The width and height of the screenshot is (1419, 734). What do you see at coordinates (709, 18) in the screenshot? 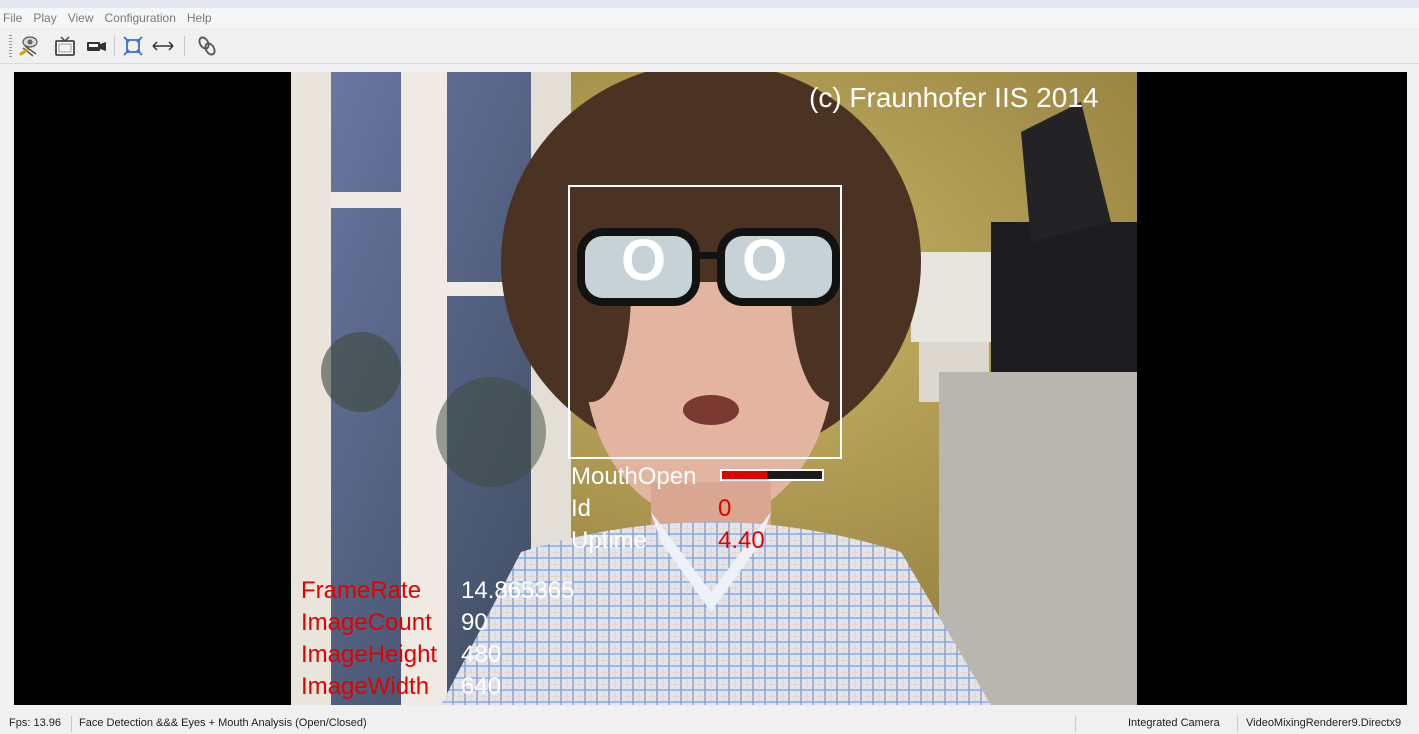
I see `menu-bar: File Play View Configuration Help` at bounding box center [709, 18].